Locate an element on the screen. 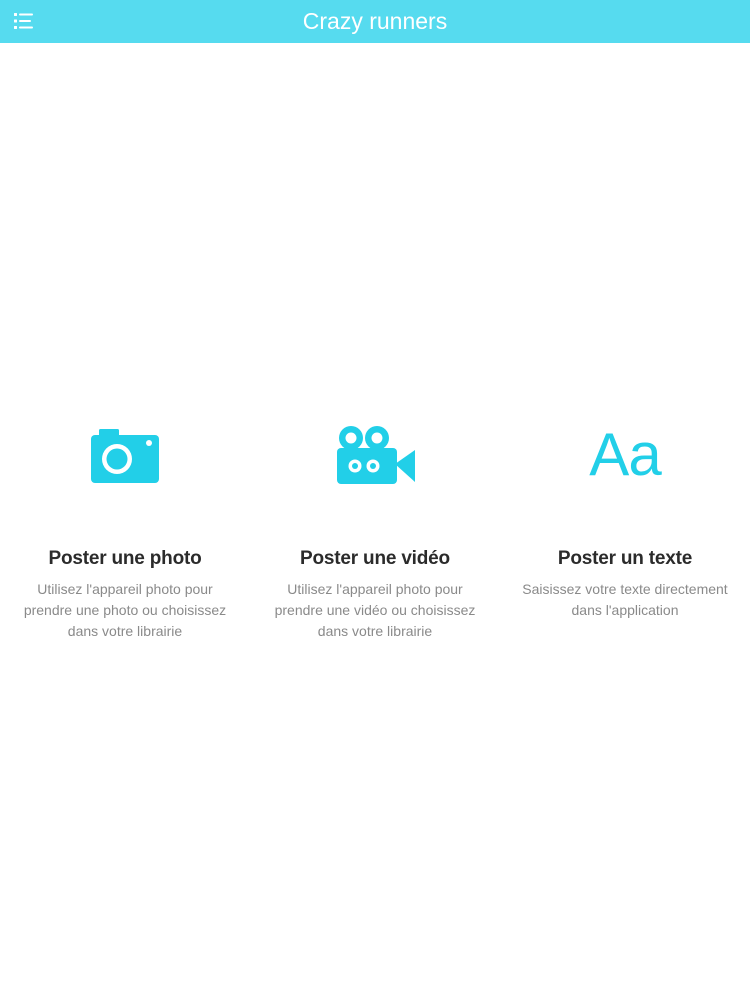 The width and height of the screenshot is (750, 1000). camera-icon is located at coordinates (125, 456).